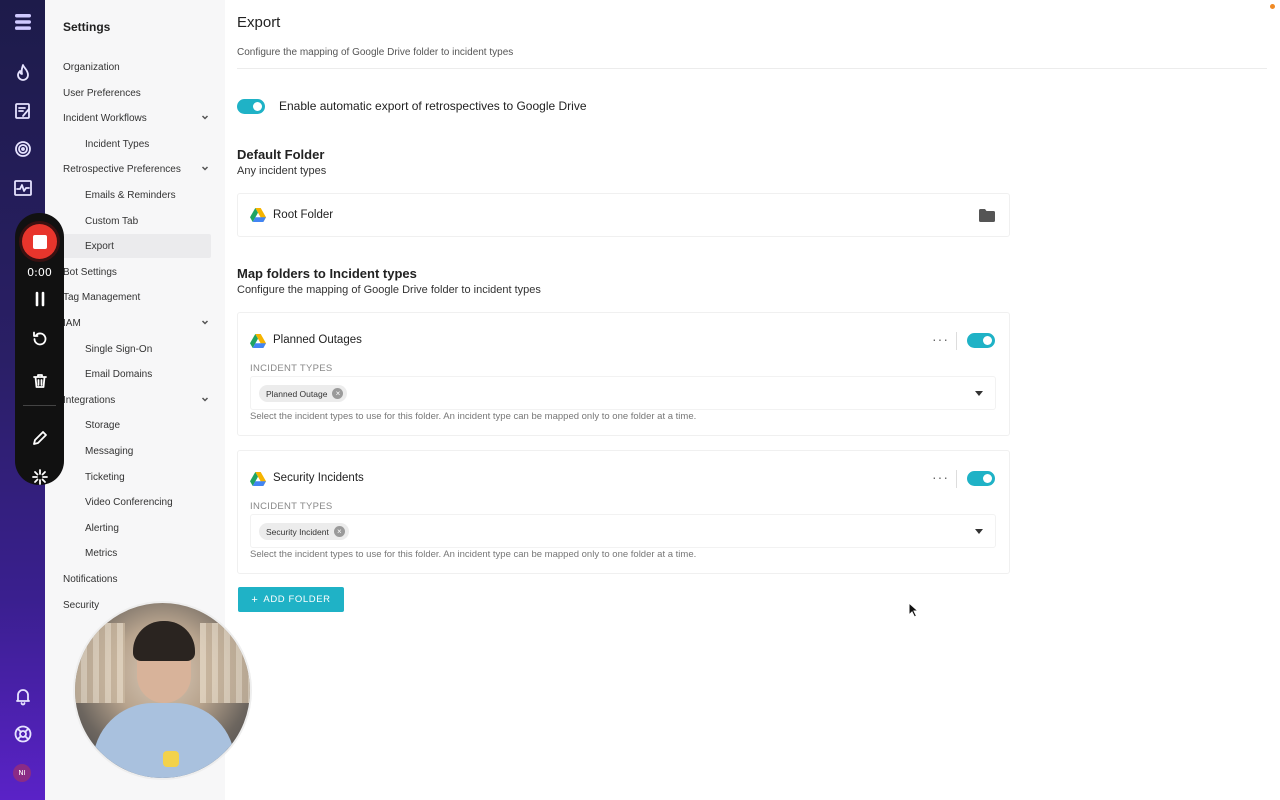  What do you see at coordinates (119, 374) in the screenshot?
I see `sidebar-item-label: Email Domains` at bounding box center [119, 374].